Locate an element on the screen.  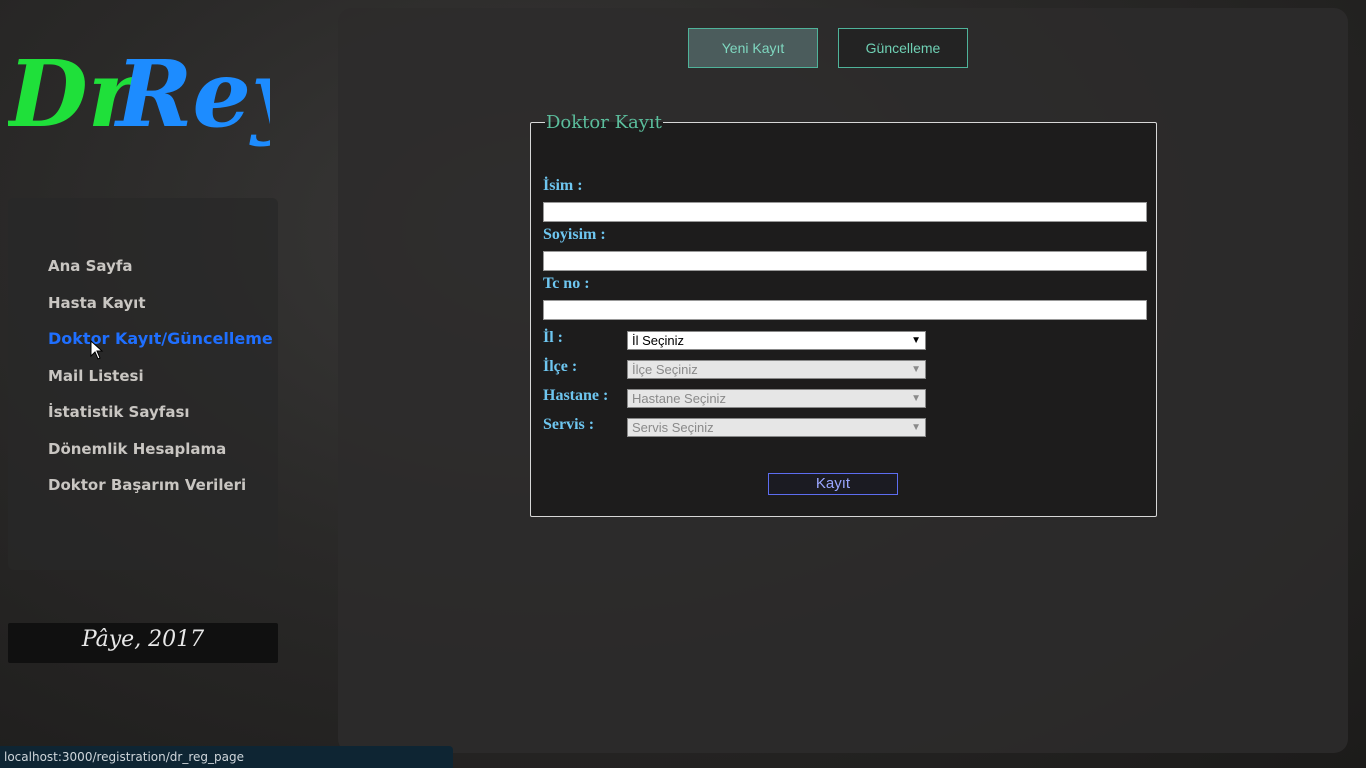
tc-input is located at coordinates (845, 310).